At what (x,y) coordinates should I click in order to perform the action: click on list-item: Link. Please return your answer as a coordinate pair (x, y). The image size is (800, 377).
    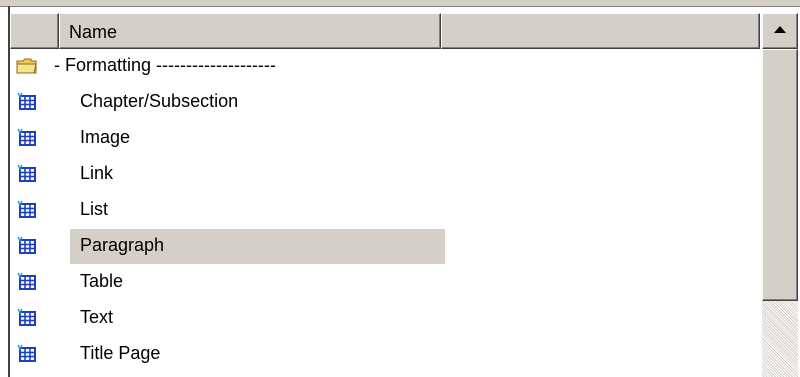
    Looking at the image, I should click on (386, 174).